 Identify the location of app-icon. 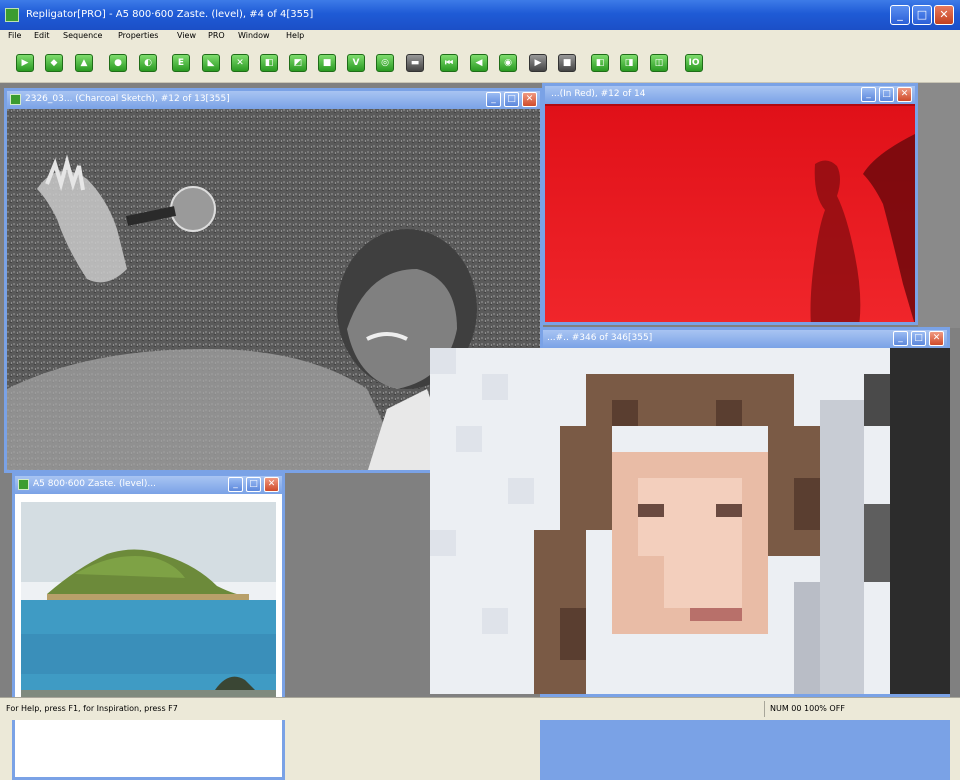
(12, 15).